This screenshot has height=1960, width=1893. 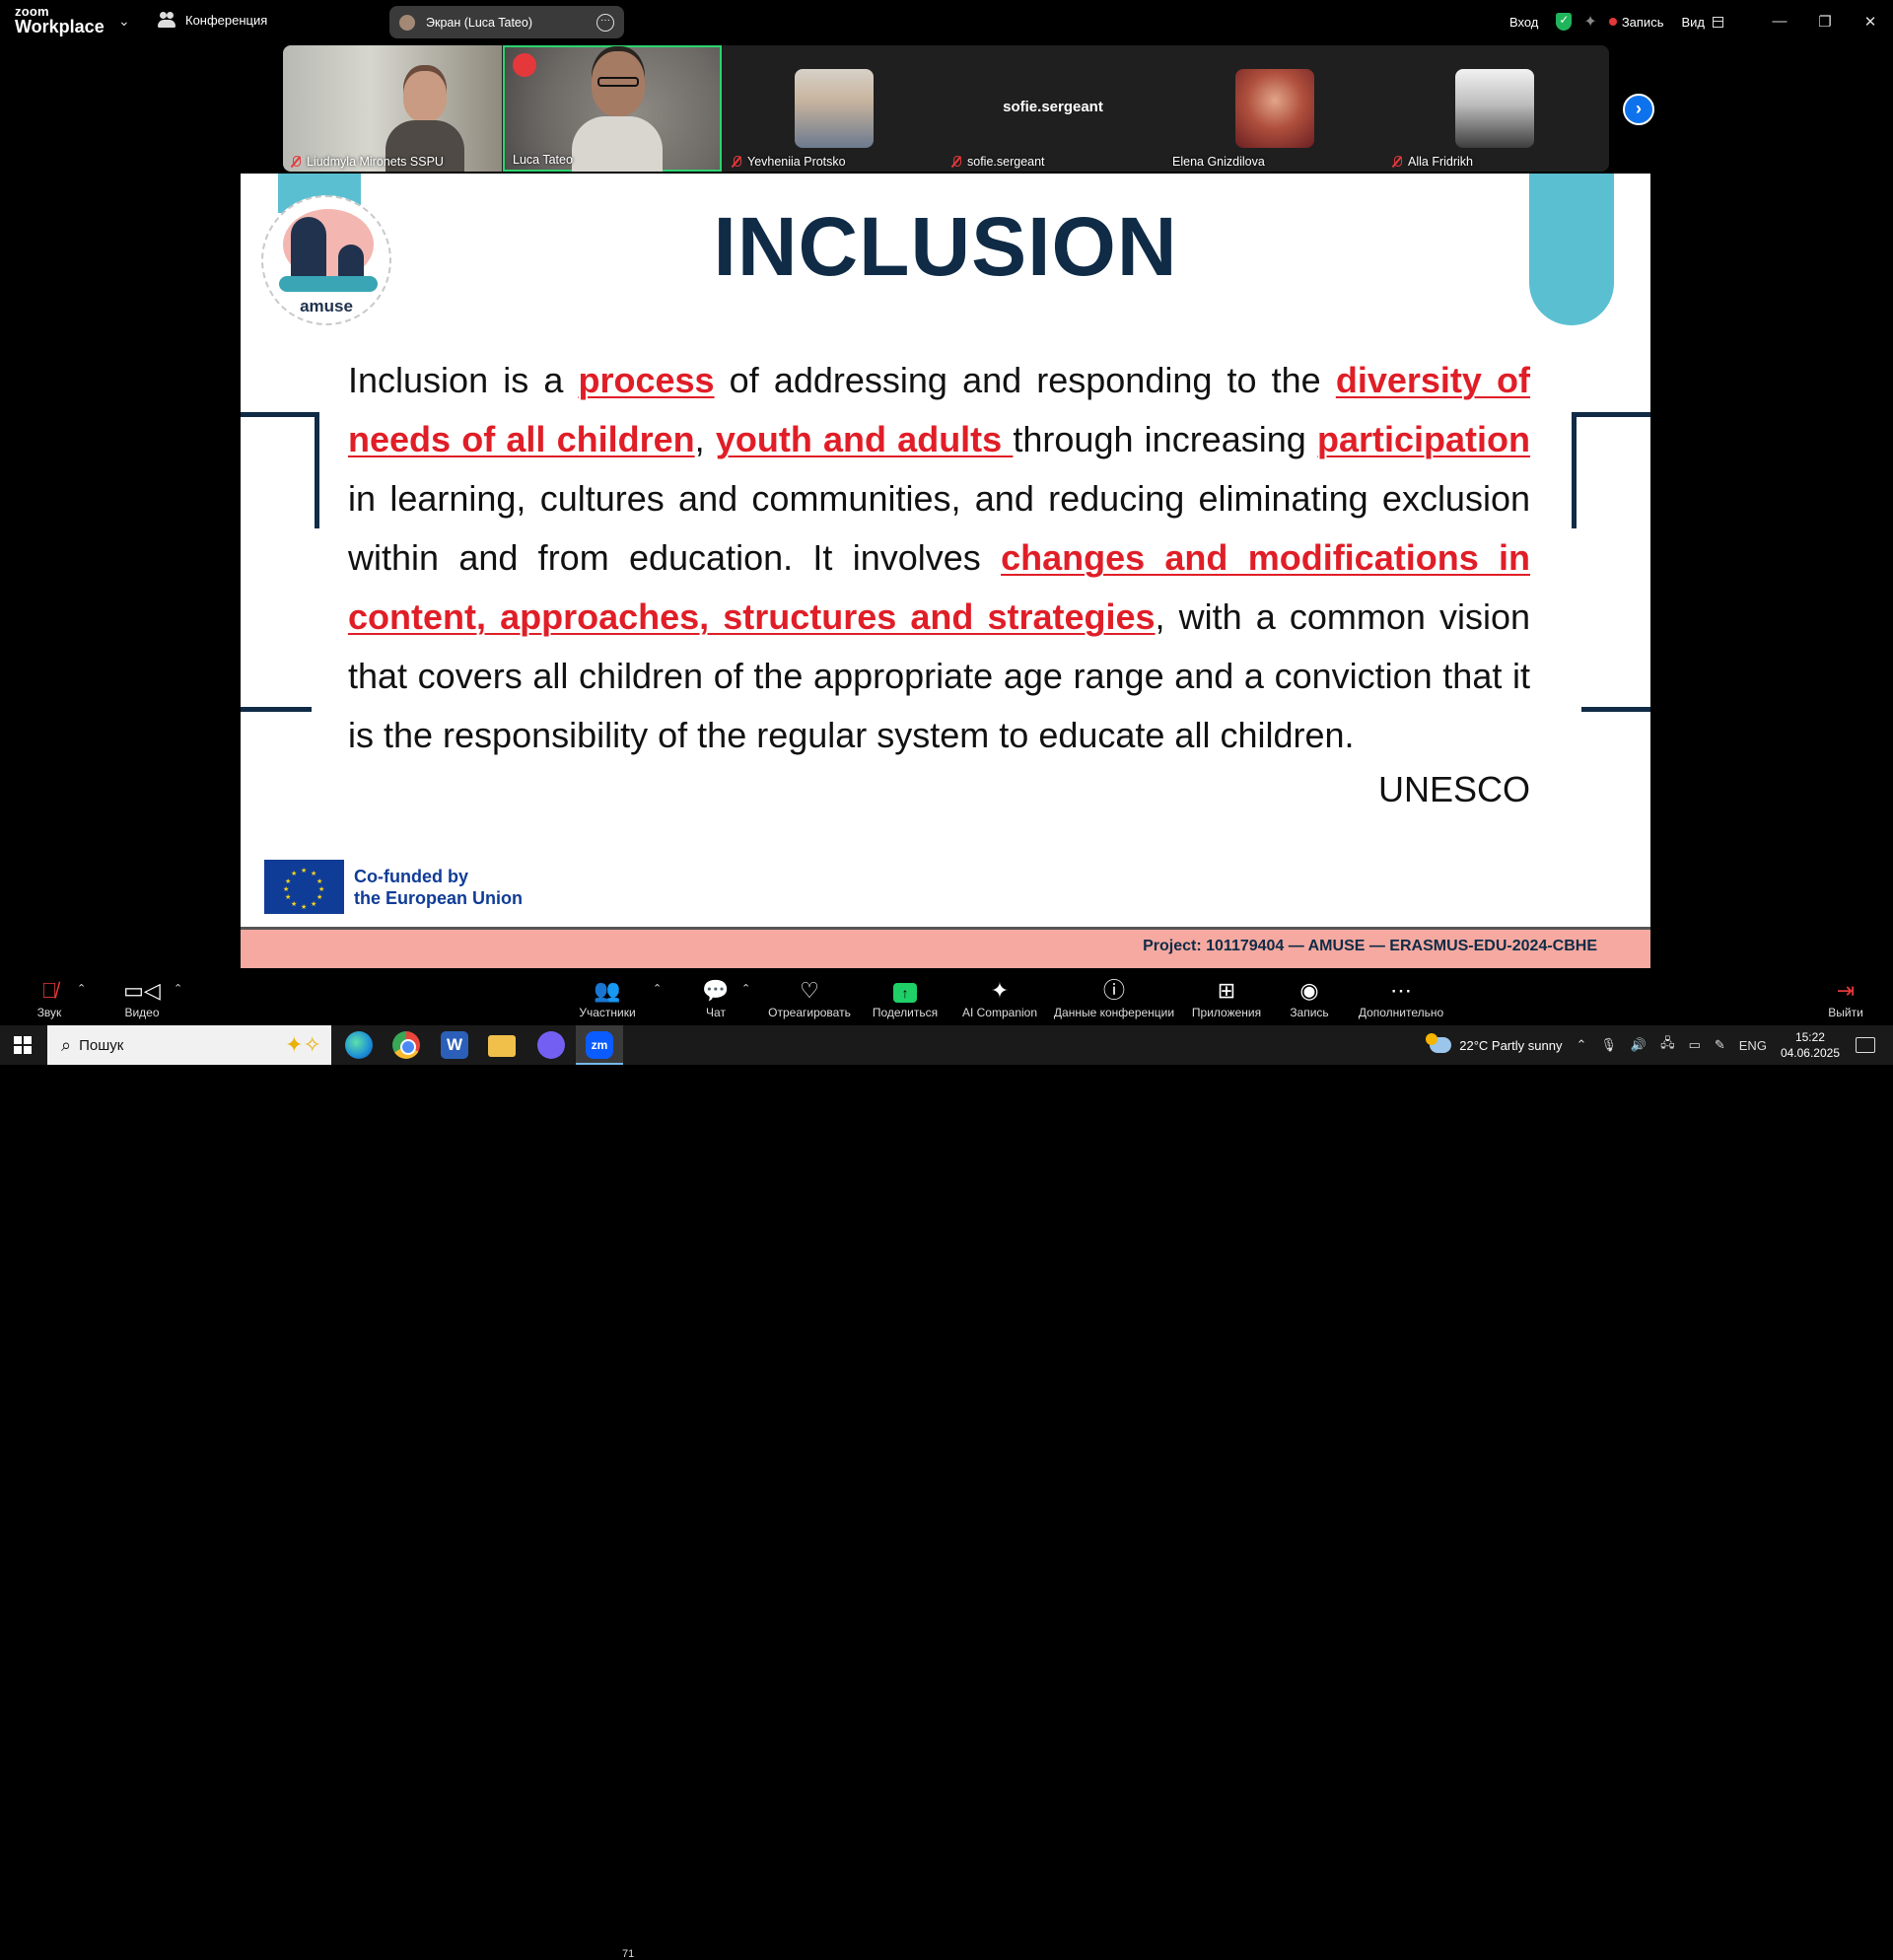 What do you see at coordinates (524, 65) in the screenshot?
I see `recording-badge-icon` at bounding box center [524, 65].